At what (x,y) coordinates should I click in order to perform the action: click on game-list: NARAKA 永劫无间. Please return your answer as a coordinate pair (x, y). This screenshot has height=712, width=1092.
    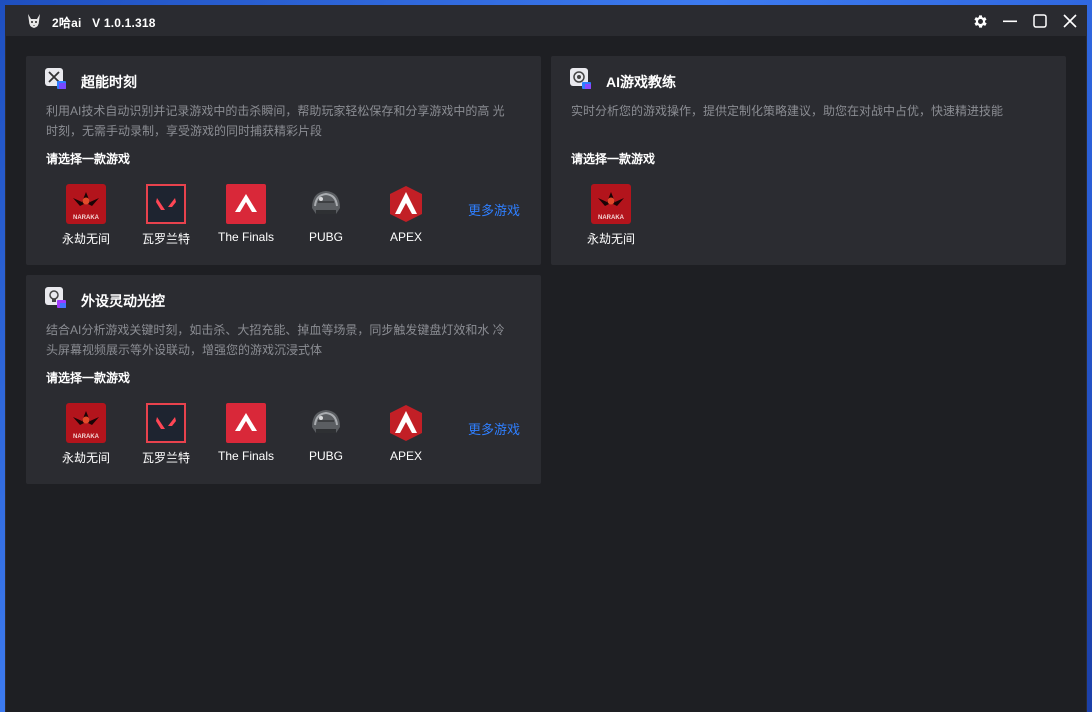
    Looking at the image, I should click on (621, 219).